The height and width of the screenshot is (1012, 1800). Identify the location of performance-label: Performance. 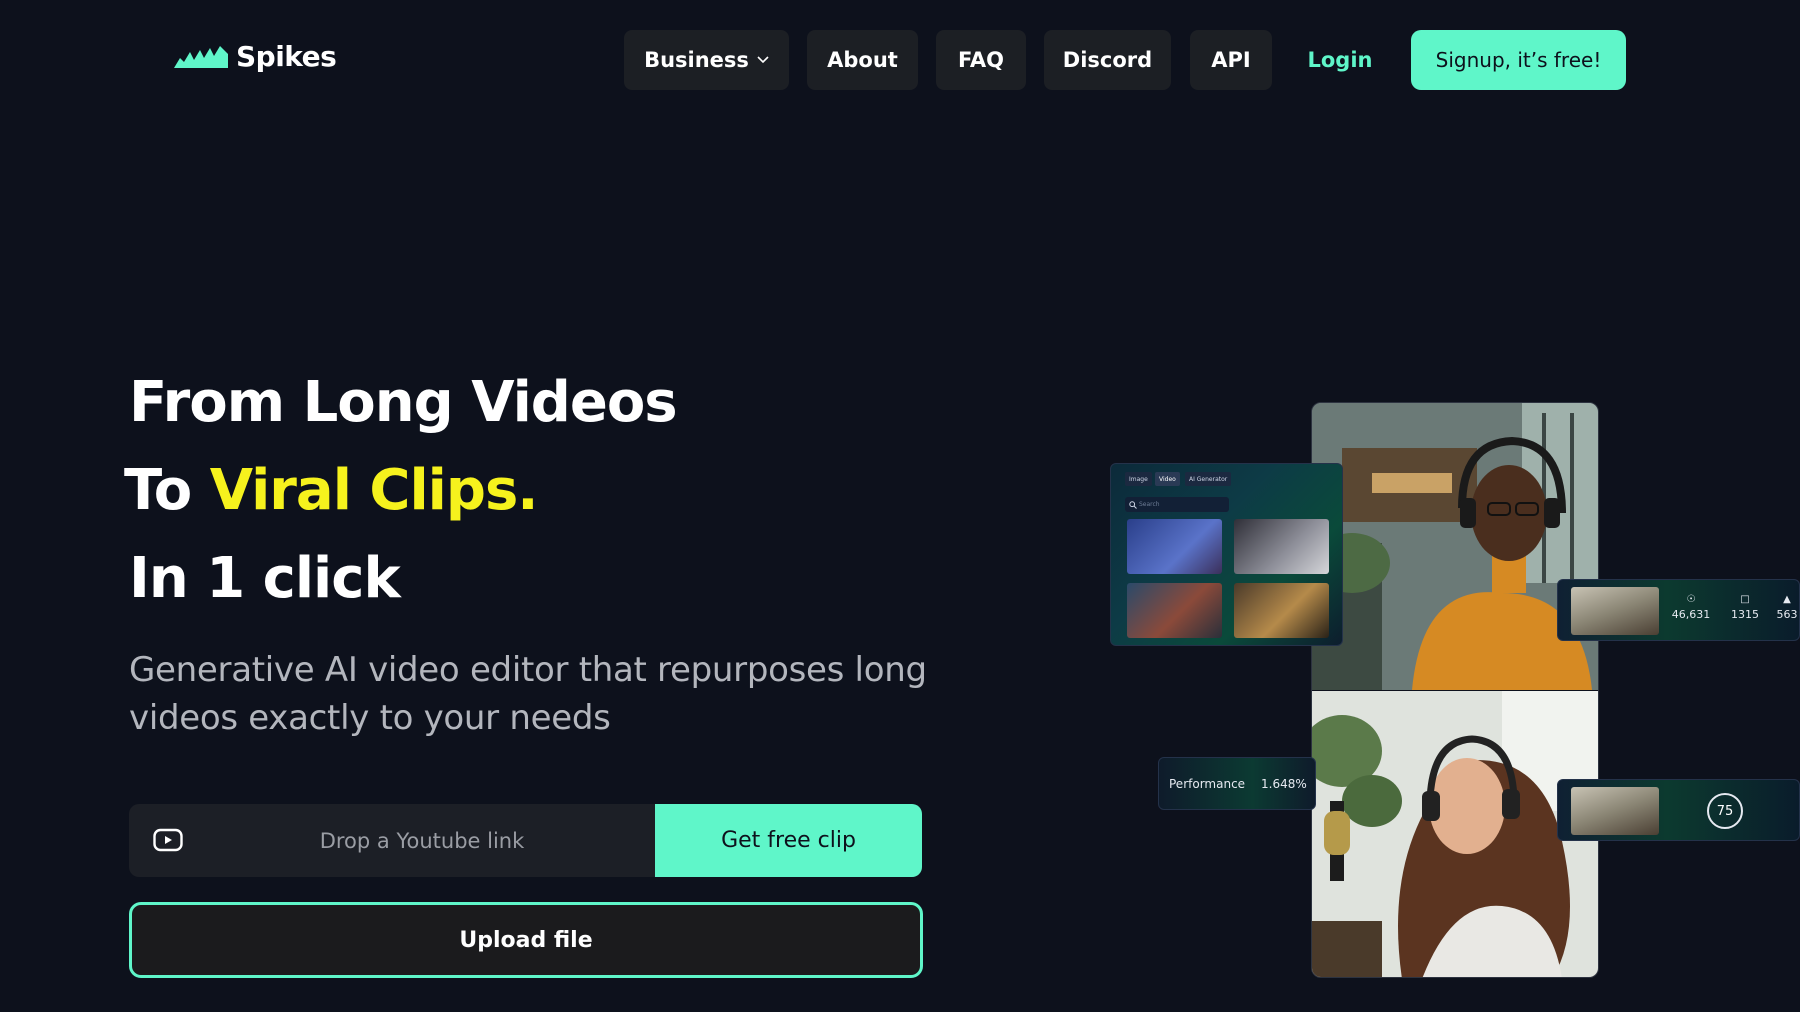
(1207, 783).